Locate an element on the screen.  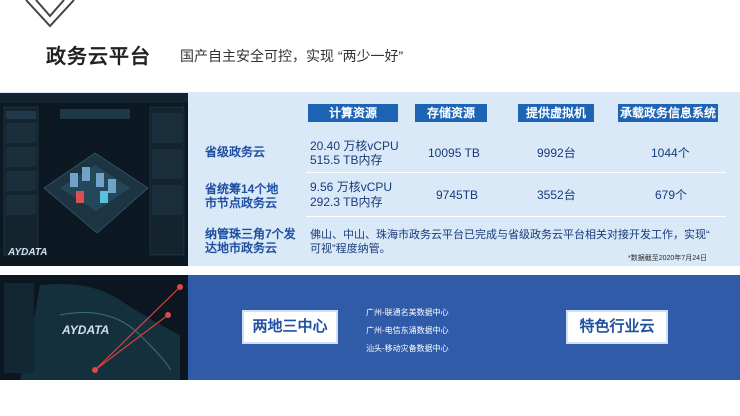
dashboard-screenshot-bottom: AYDATA is located at coordinates (94, 327).